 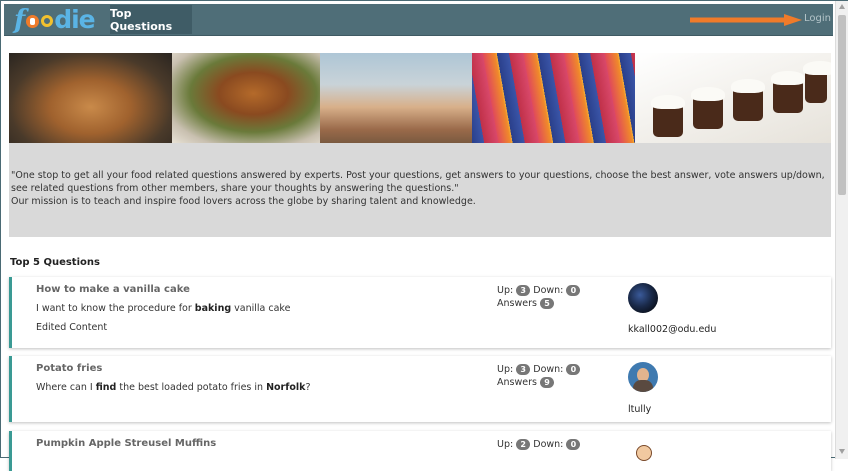 What do you see at coordinates (418, 20) in the screenshot?
I see `navbar: f die Top Questions Login` at bounding box center [418, 20].